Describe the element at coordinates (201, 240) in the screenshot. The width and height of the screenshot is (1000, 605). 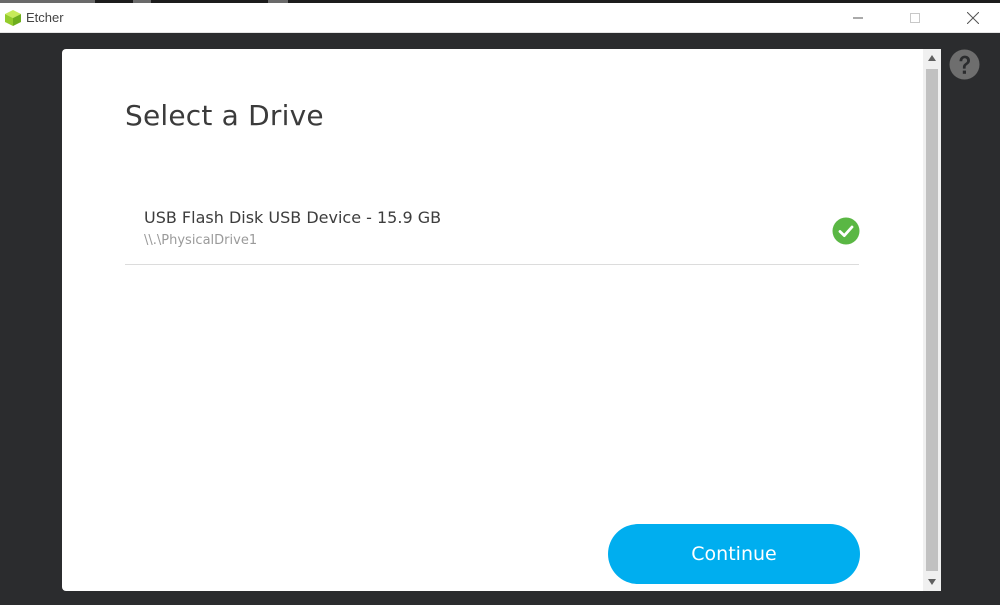
I see `drive-path: \\.\PhysicalDrive1` at that location.